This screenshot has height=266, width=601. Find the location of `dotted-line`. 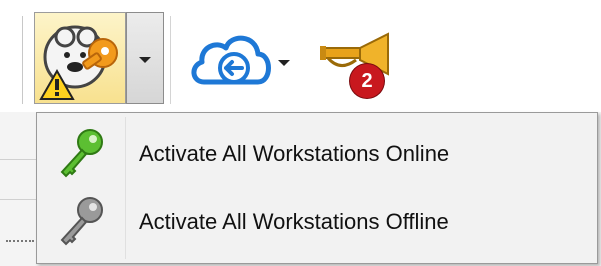

dotted-line is located at coordinates (20, 242).